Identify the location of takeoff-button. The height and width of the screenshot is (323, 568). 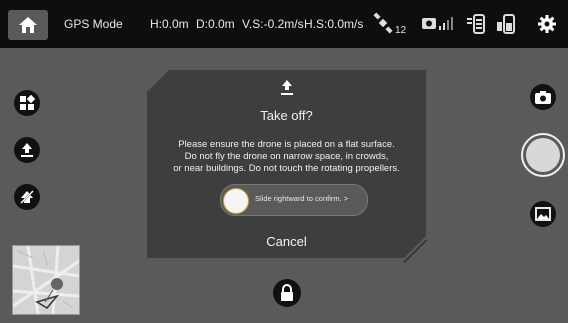
(27, 150).